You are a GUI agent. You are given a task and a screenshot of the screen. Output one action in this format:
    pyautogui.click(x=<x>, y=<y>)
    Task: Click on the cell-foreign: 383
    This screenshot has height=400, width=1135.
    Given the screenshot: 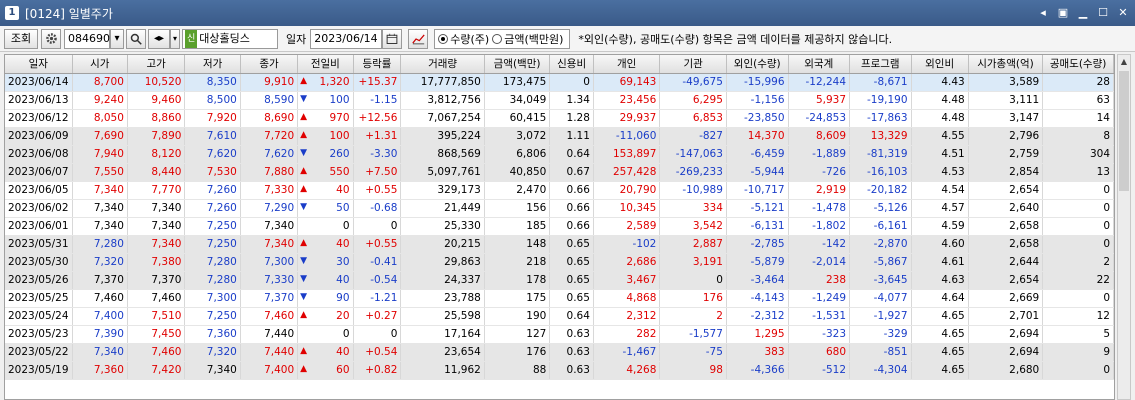 What is the action you would take?
    pyautogui.click(x=757, y=352)
    